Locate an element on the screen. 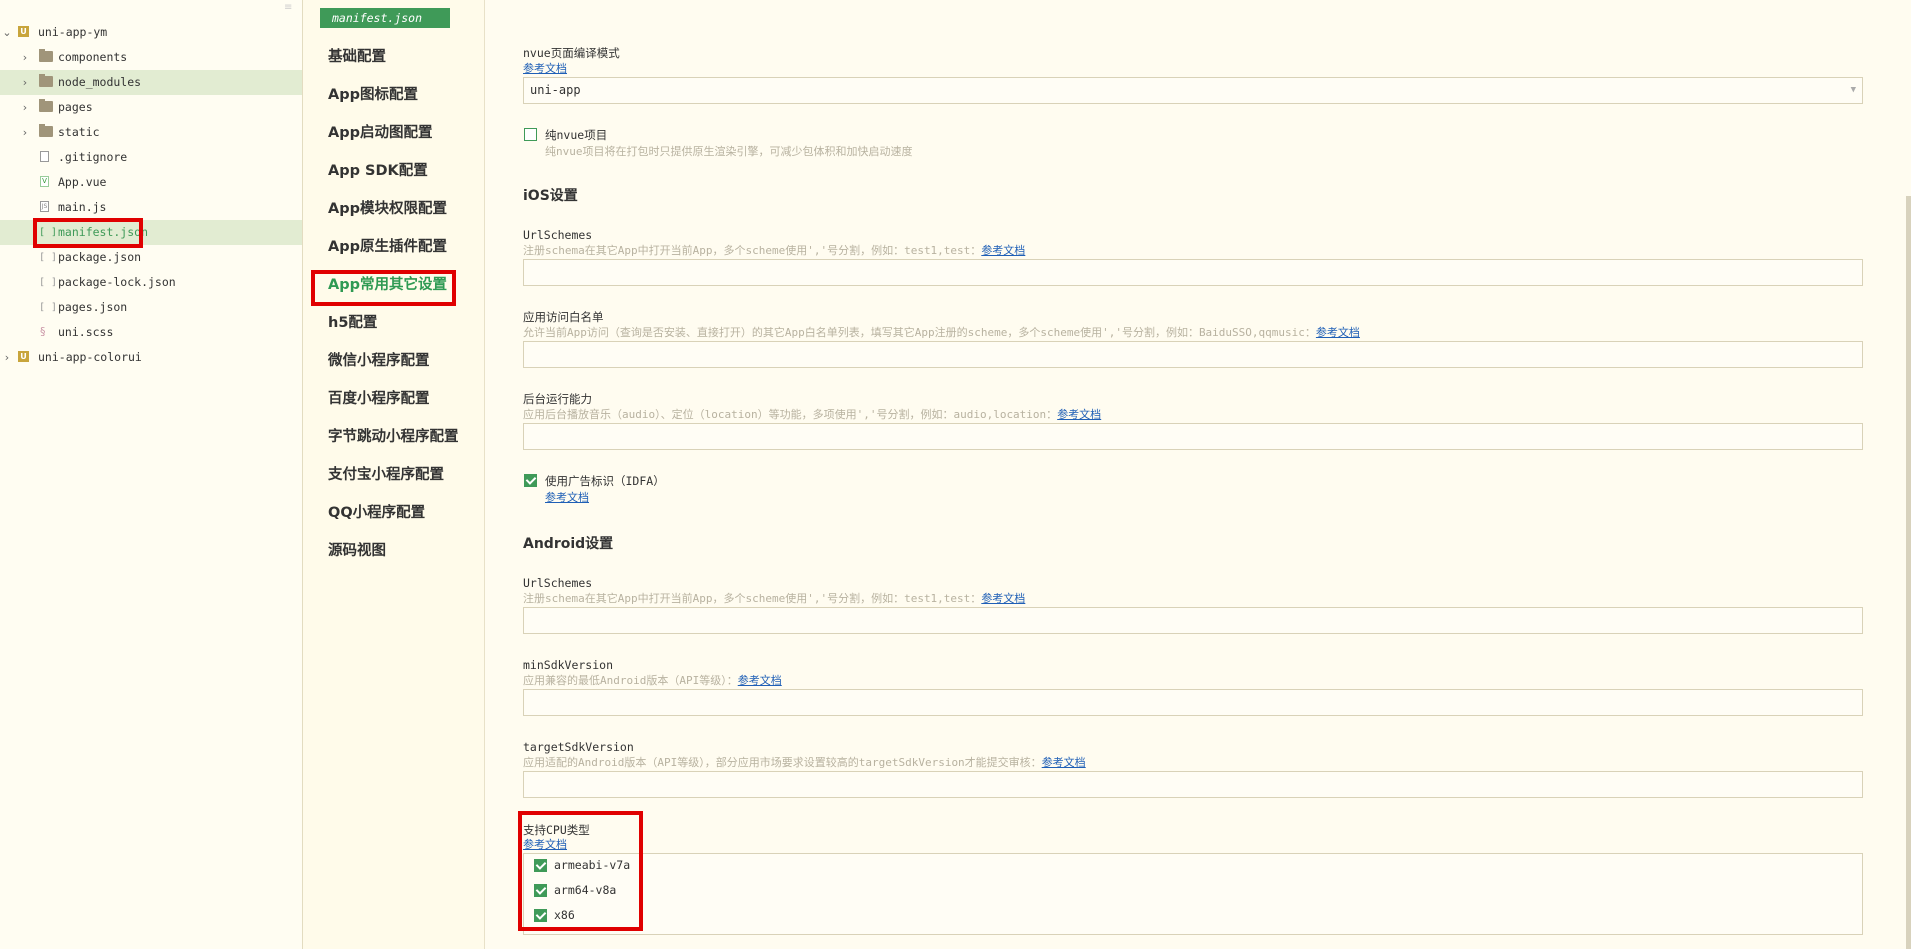 This screenshot has height=949, width=1911. min-sdk-desc: 应用兼容的最低Android版本（API等级）：参考文档 is located at coordinates (652, 680).